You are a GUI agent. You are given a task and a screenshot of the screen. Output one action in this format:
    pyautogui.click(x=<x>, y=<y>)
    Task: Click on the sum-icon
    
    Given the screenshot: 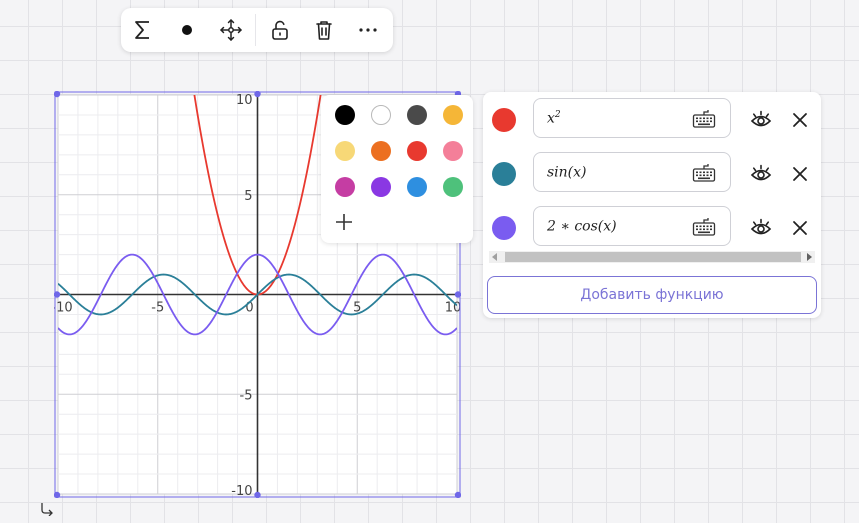 What is the action you would take?
    pyautogui.click(x=142, y=30)
    